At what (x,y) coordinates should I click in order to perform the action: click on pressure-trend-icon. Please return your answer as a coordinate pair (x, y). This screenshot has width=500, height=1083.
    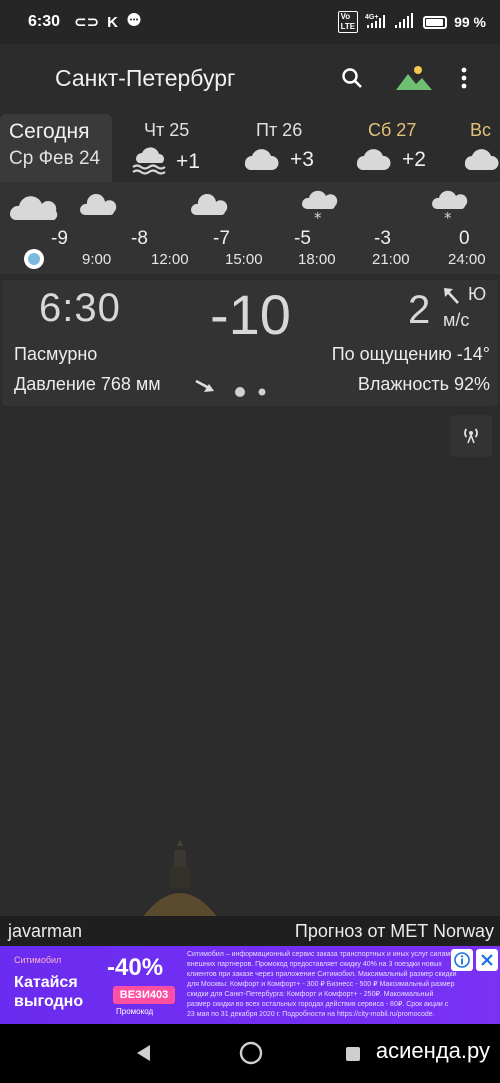
    Looking at the image, I should click on (205, 388).